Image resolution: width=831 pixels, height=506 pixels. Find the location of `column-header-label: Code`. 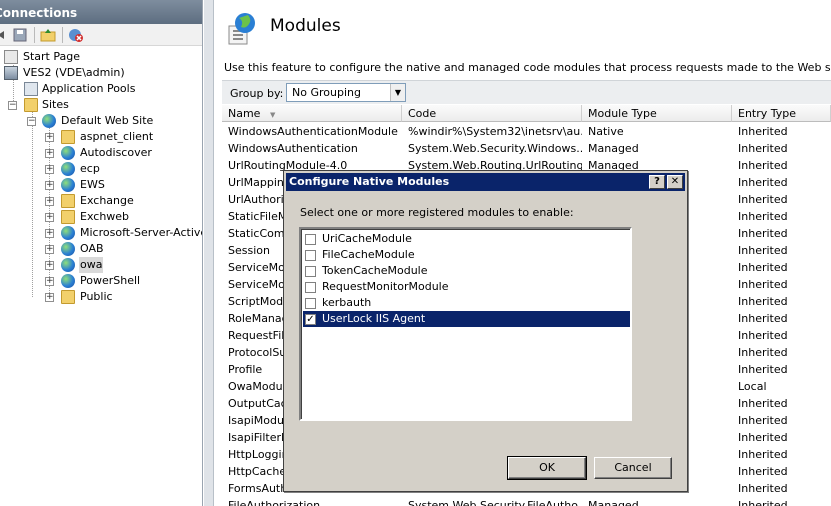

column-header-label: Code is located at coordinates (422, 113).